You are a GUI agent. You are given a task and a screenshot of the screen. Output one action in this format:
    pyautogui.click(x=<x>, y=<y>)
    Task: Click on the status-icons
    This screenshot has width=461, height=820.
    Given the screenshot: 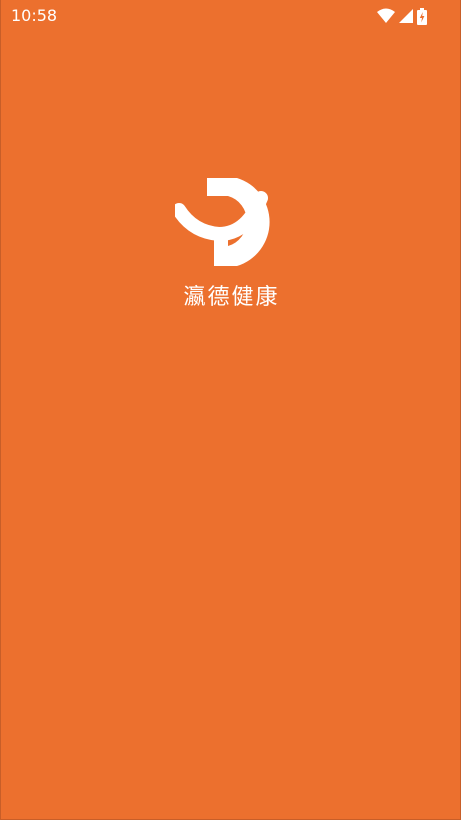 What is the action you would take?
    pyautogui.click(x=402, y=16)
    